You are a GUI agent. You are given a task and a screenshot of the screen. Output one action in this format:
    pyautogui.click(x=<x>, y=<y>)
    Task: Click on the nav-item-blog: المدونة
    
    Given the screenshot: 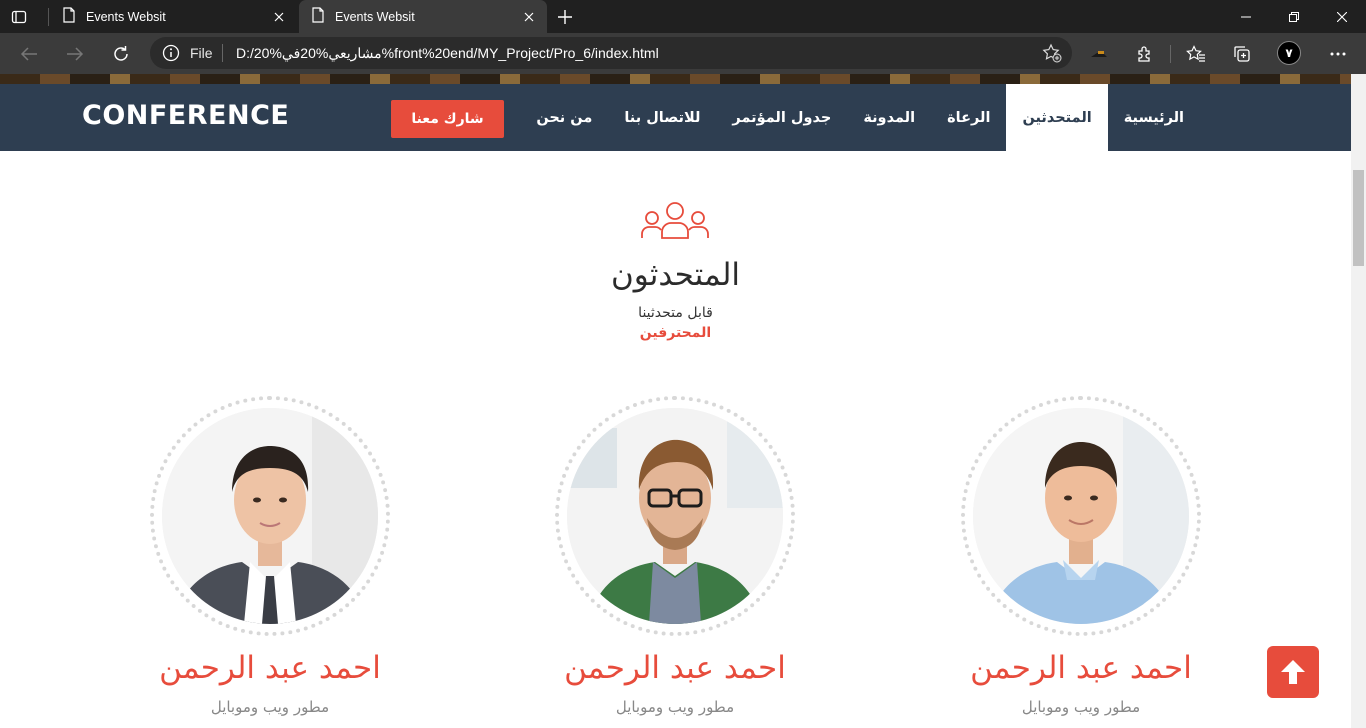 What is the action you would take?
    pyautogui.click(x=889, y=117)
    